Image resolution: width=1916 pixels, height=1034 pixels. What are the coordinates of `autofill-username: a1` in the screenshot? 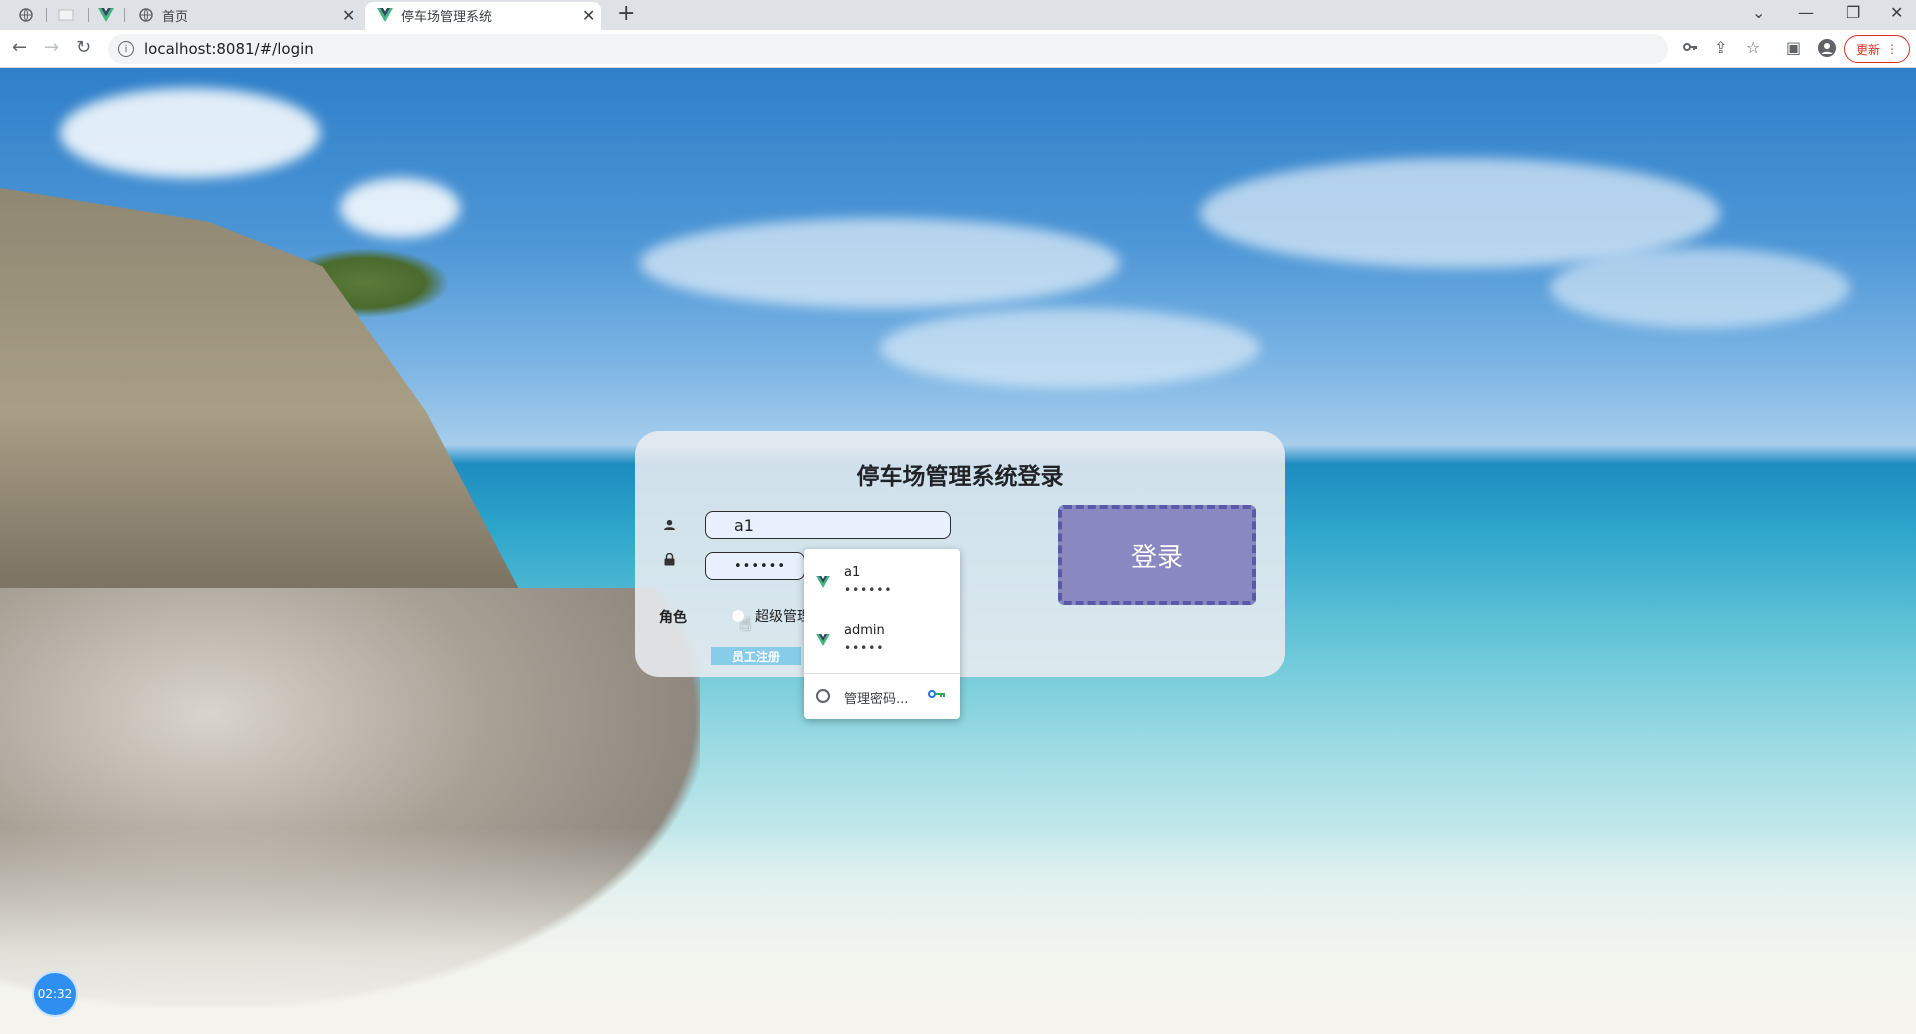 It's located at (852, 572).